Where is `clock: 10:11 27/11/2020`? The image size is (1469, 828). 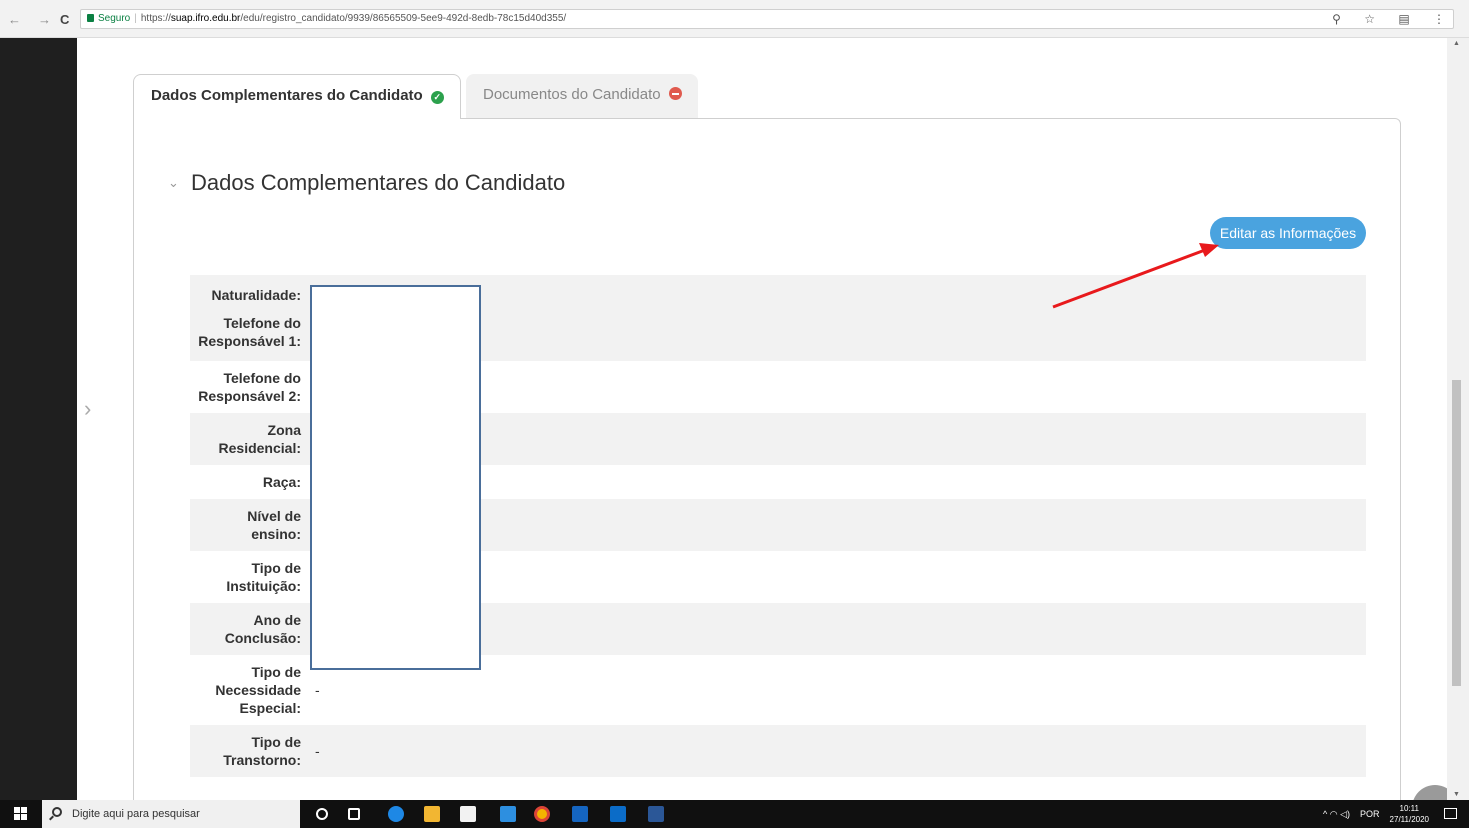
clock: 10:11 27/11/2020 is located at coordinates (1409, 814).